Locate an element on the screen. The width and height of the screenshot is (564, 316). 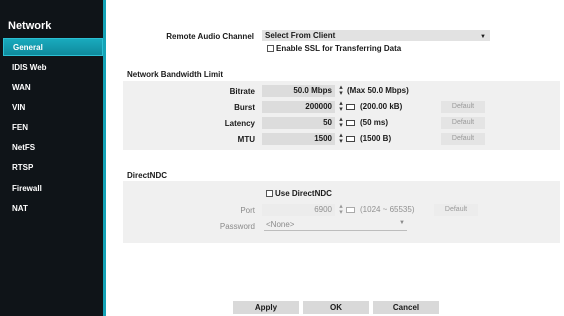
enable-ssl-label: Enable SSL for Transferring Data is located at coordinates (339, 48).